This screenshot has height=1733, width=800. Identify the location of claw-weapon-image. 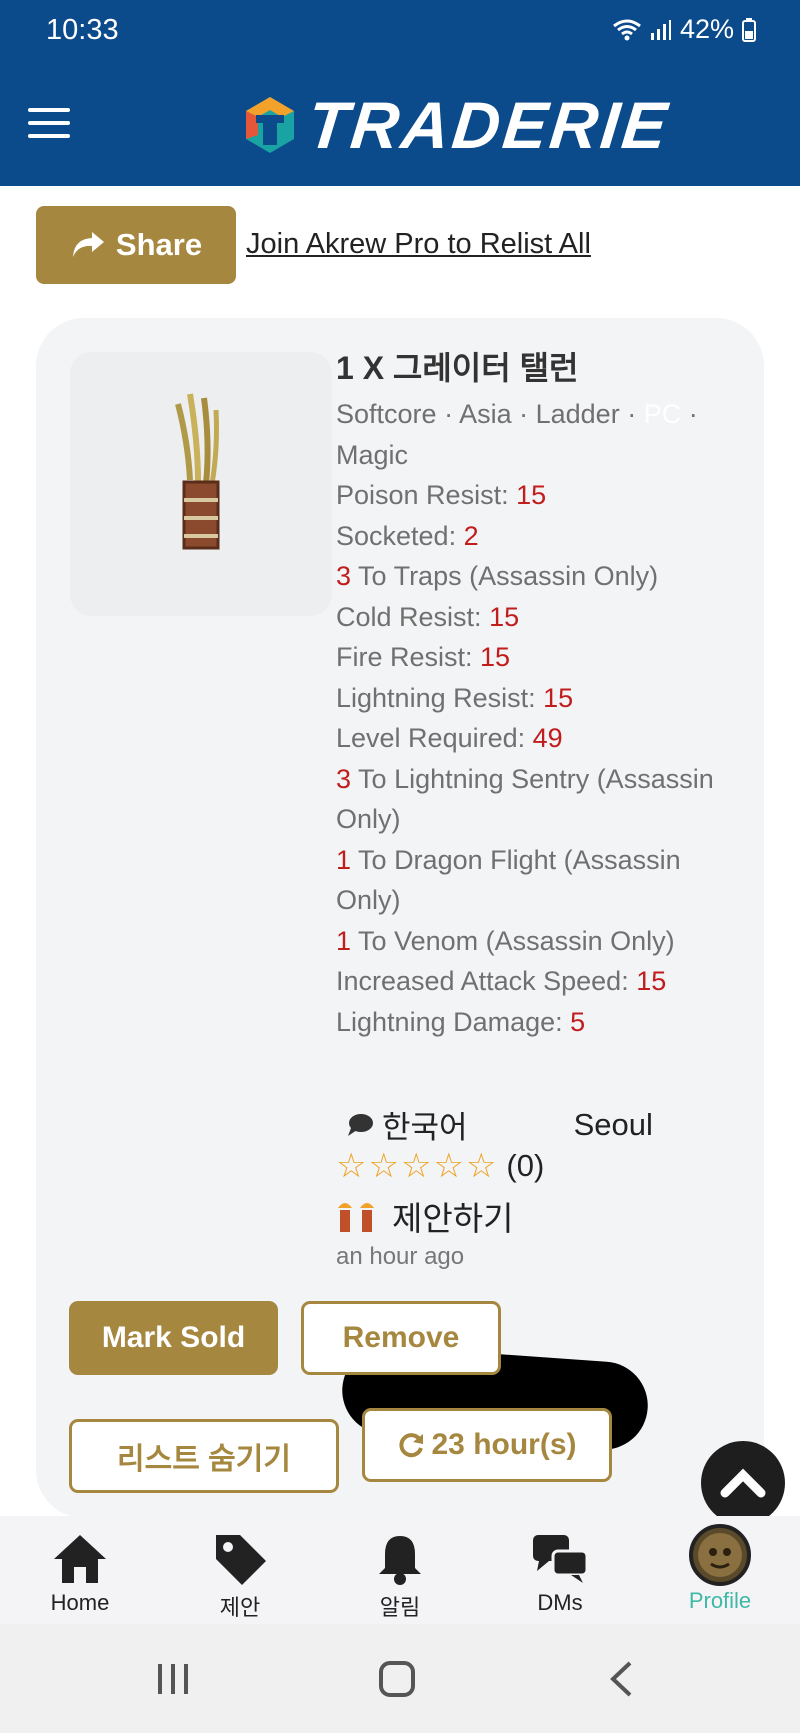
(197, 471).